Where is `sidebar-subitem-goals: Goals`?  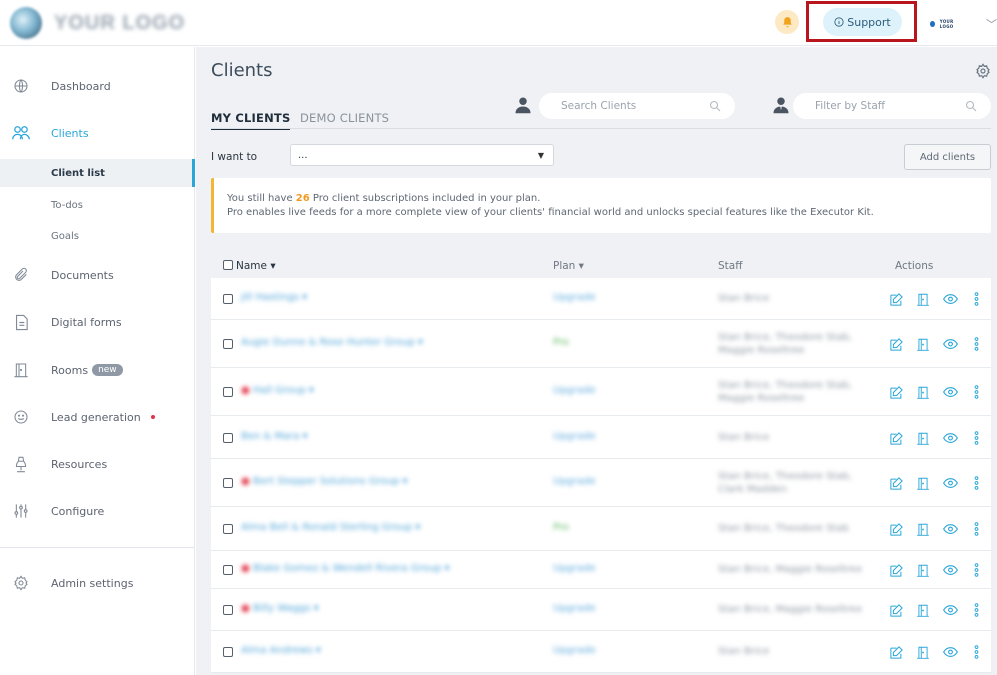
sidebar-subitem-goals: Goals is located at coordinates (97, 236).